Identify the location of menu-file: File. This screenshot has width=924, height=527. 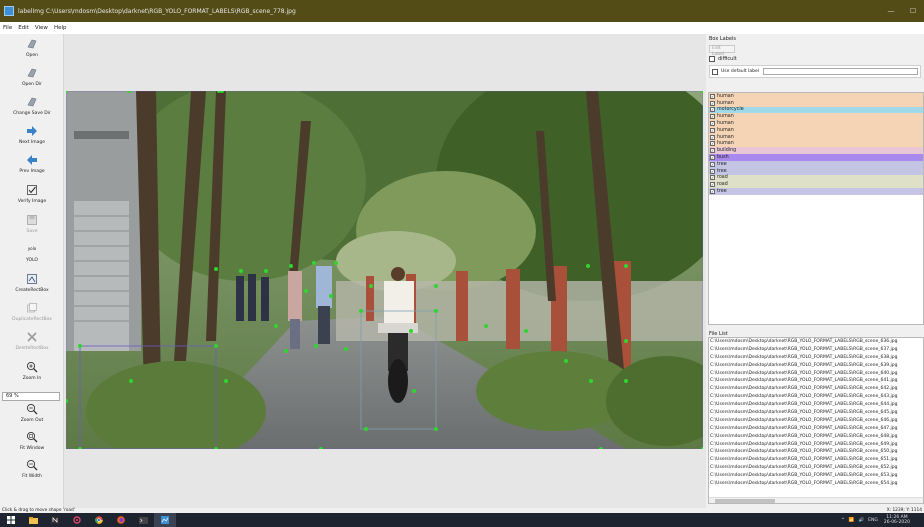
(7, 28).